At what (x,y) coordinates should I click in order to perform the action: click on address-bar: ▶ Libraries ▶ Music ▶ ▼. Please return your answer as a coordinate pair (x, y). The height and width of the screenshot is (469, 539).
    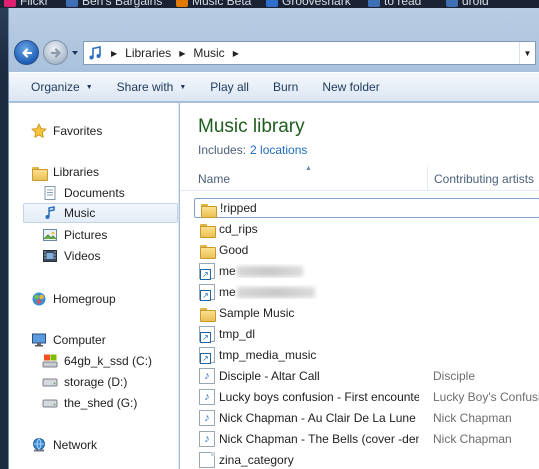
    Looking at the image, I should click on (309, 53).